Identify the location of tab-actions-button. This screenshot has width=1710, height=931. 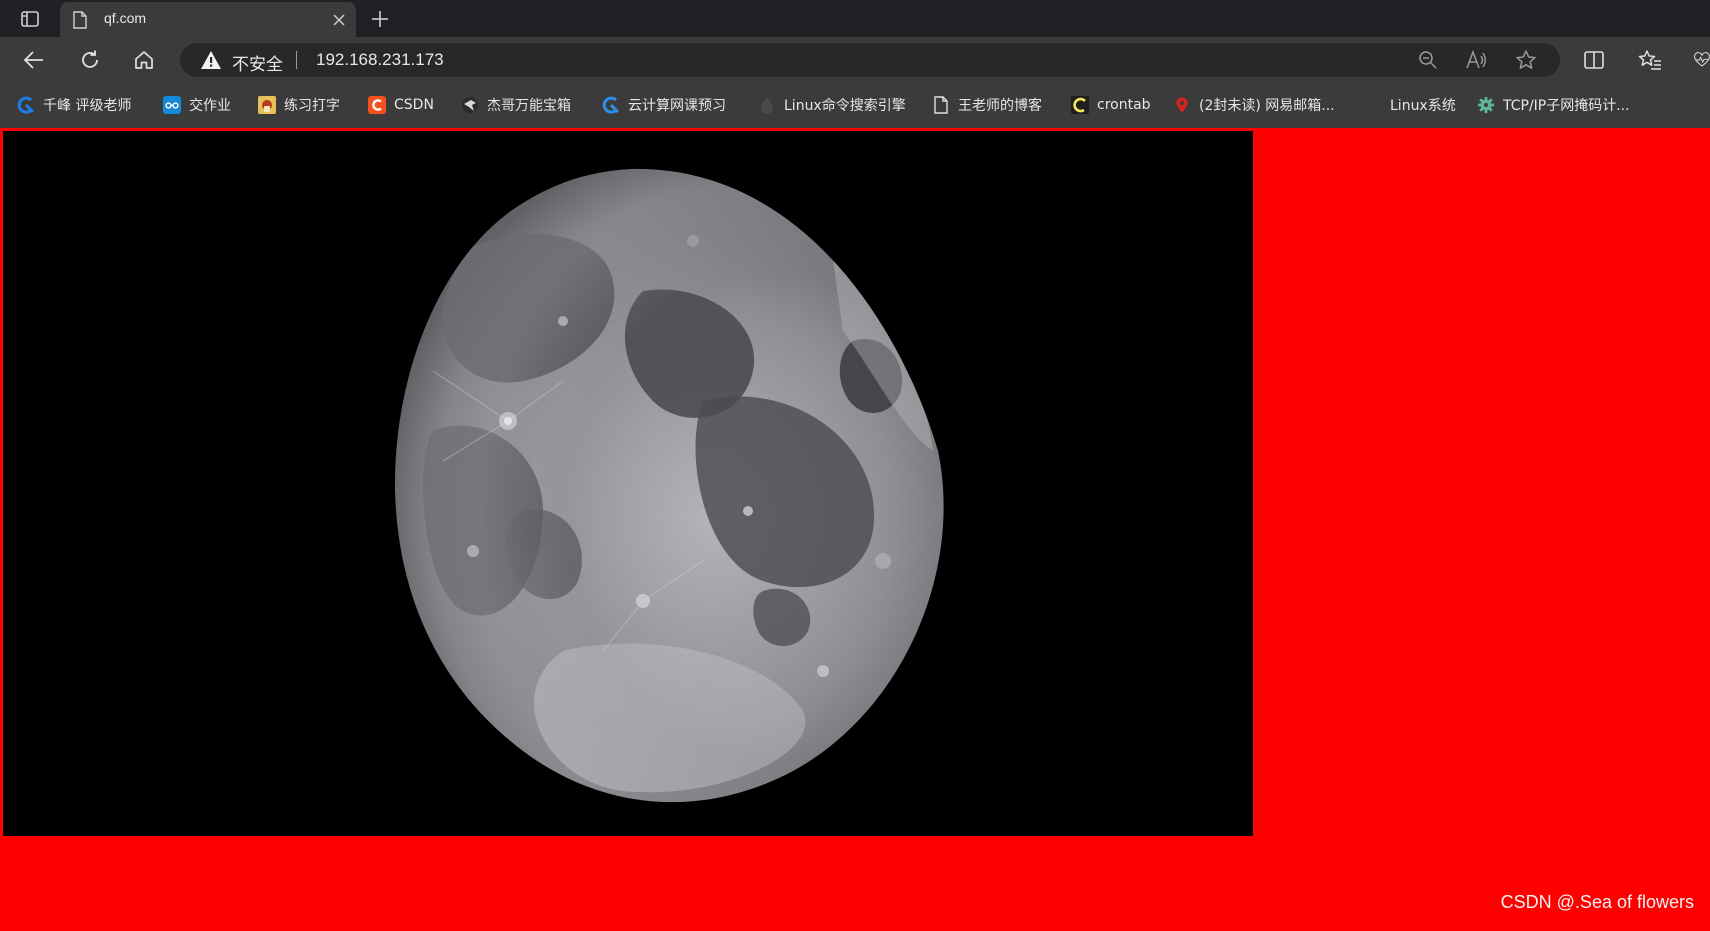
(30, 19).